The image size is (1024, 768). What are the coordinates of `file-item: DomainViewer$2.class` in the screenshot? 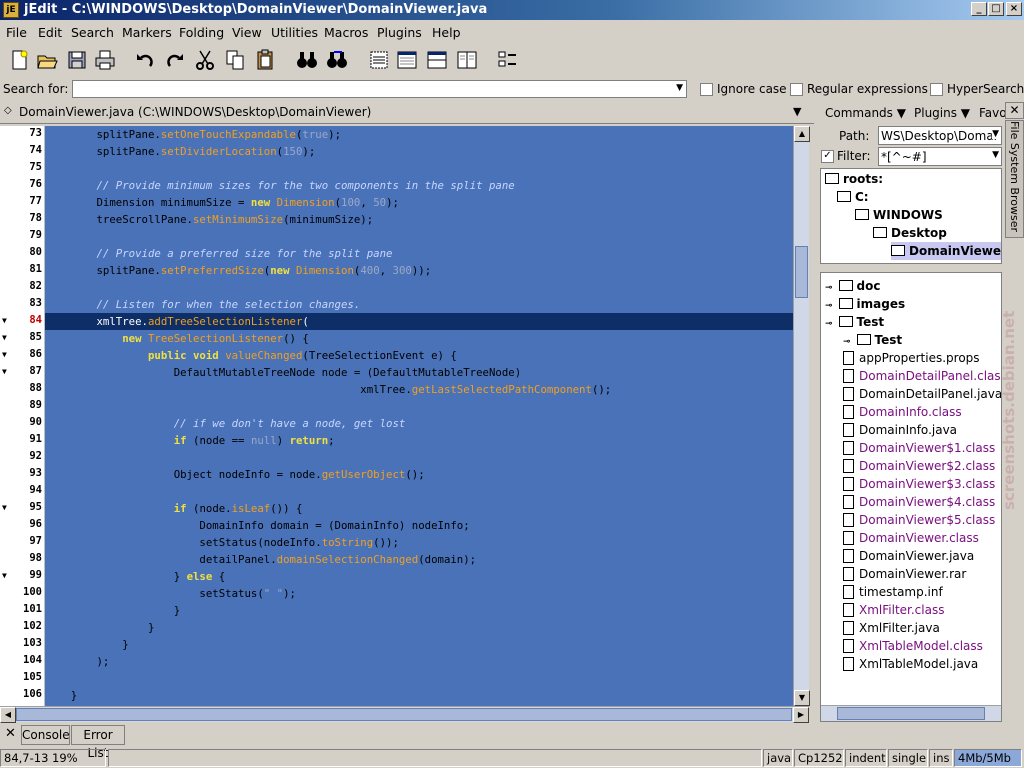 It's located at (919, 466).